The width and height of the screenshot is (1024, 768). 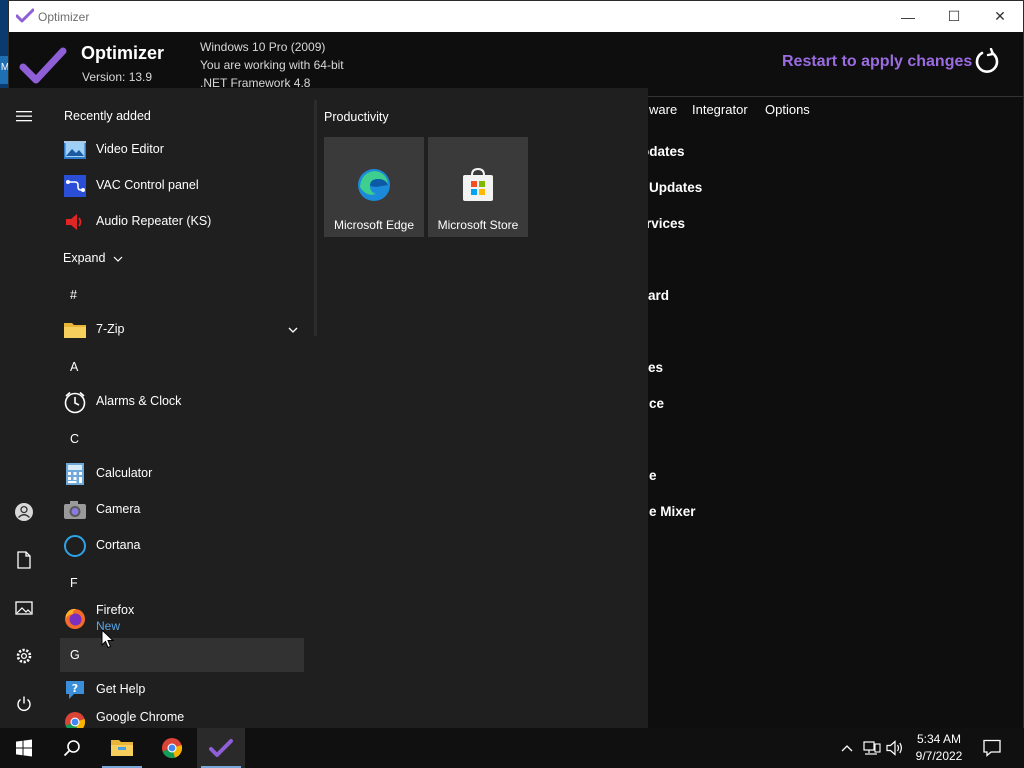 What do you see at coordinates (124, 473) in the screenshot?
I see `app-label: Calculator` at bounding box center [124, 473].